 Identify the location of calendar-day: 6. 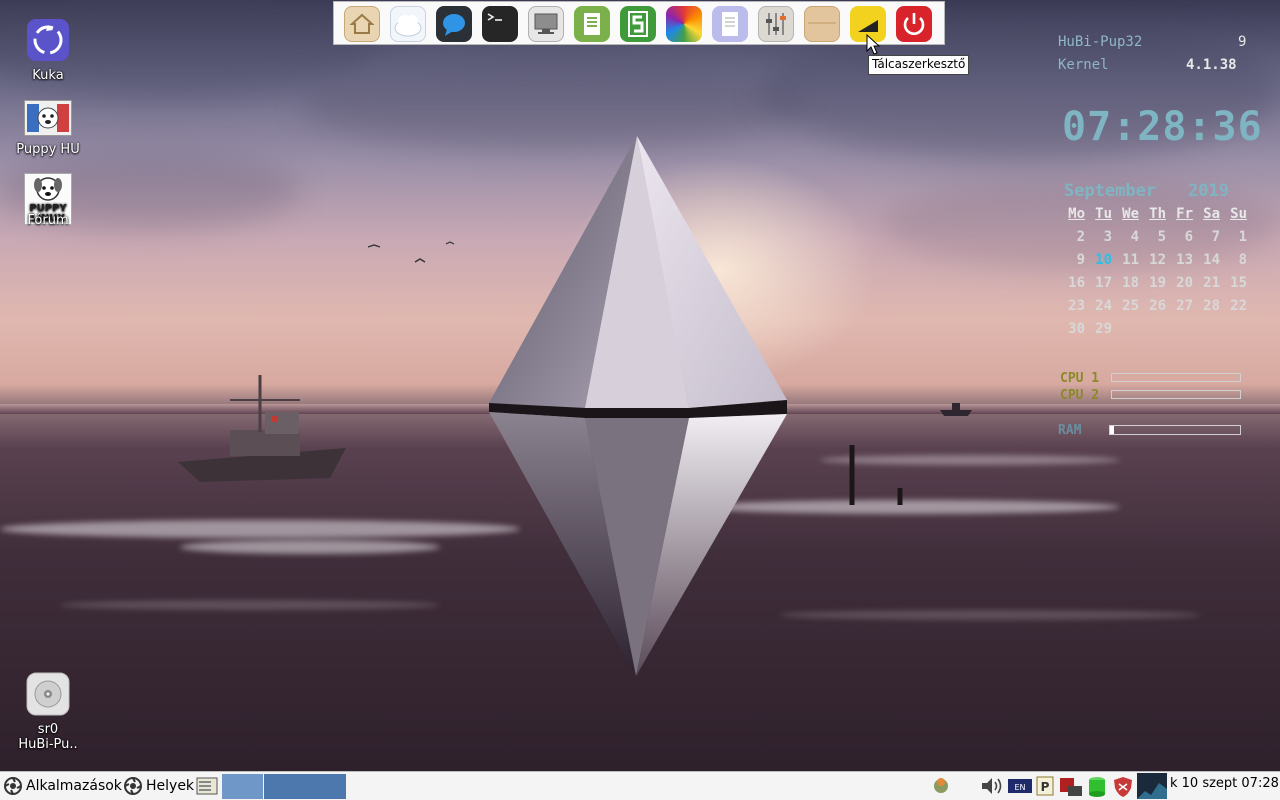
(1188, 237).